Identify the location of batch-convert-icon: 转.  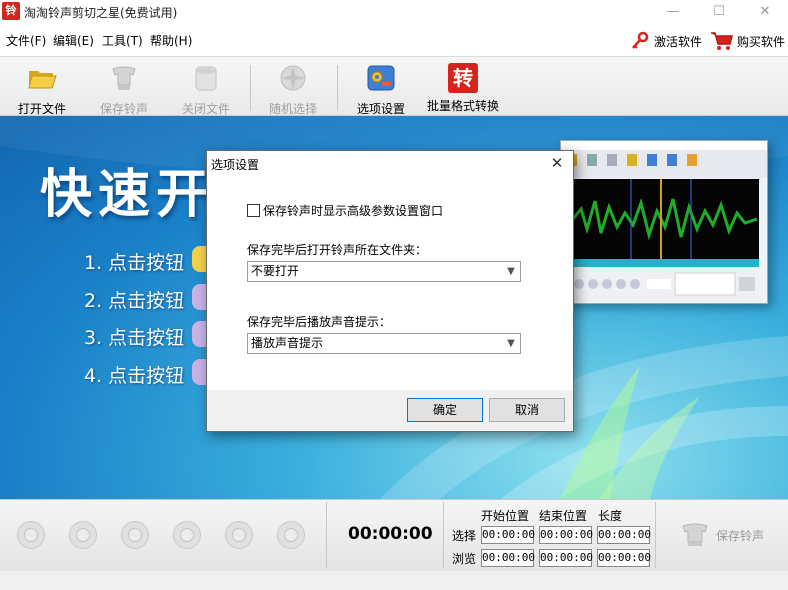
(463, 78).